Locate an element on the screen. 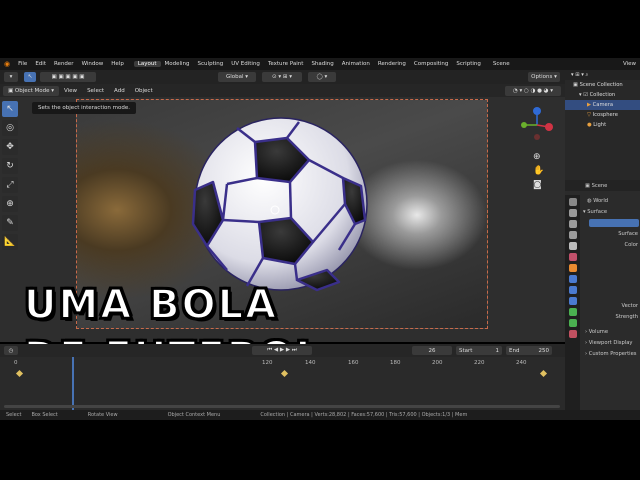  overlay-title-line1: UMA BOLA is located at coordinates (151, 305).